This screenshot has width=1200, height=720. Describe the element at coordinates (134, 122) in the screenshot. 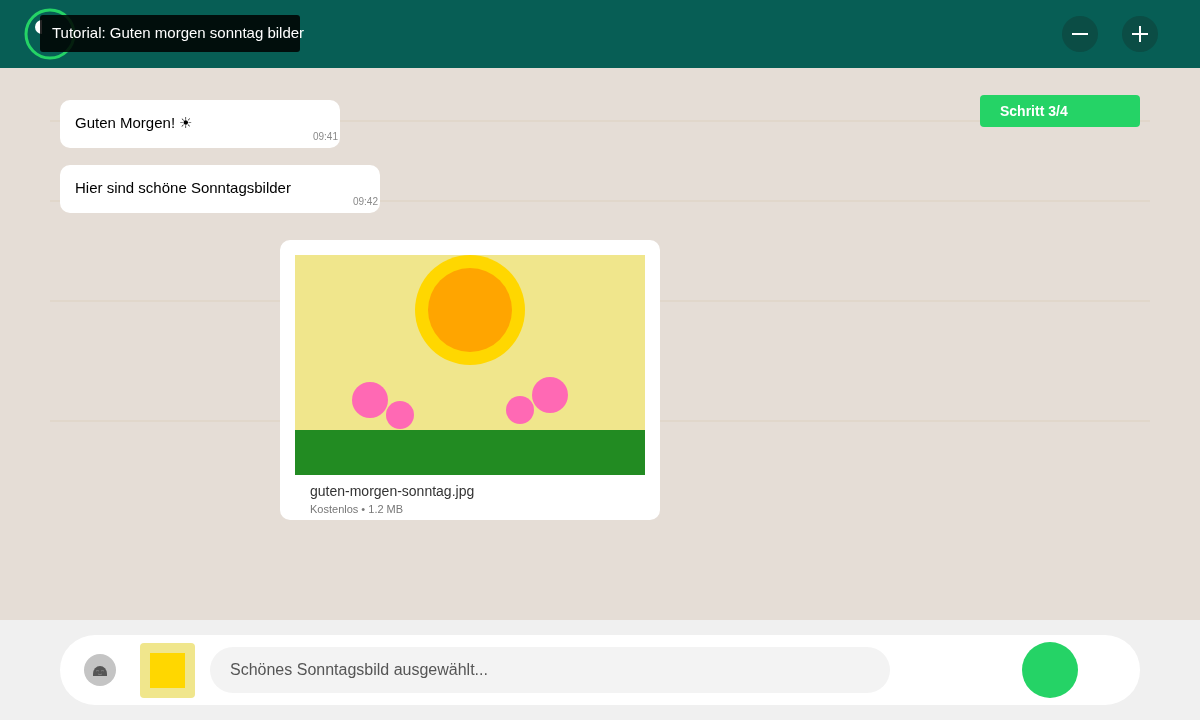

I see `message-text: Guten Morgen! ☀` at that location.